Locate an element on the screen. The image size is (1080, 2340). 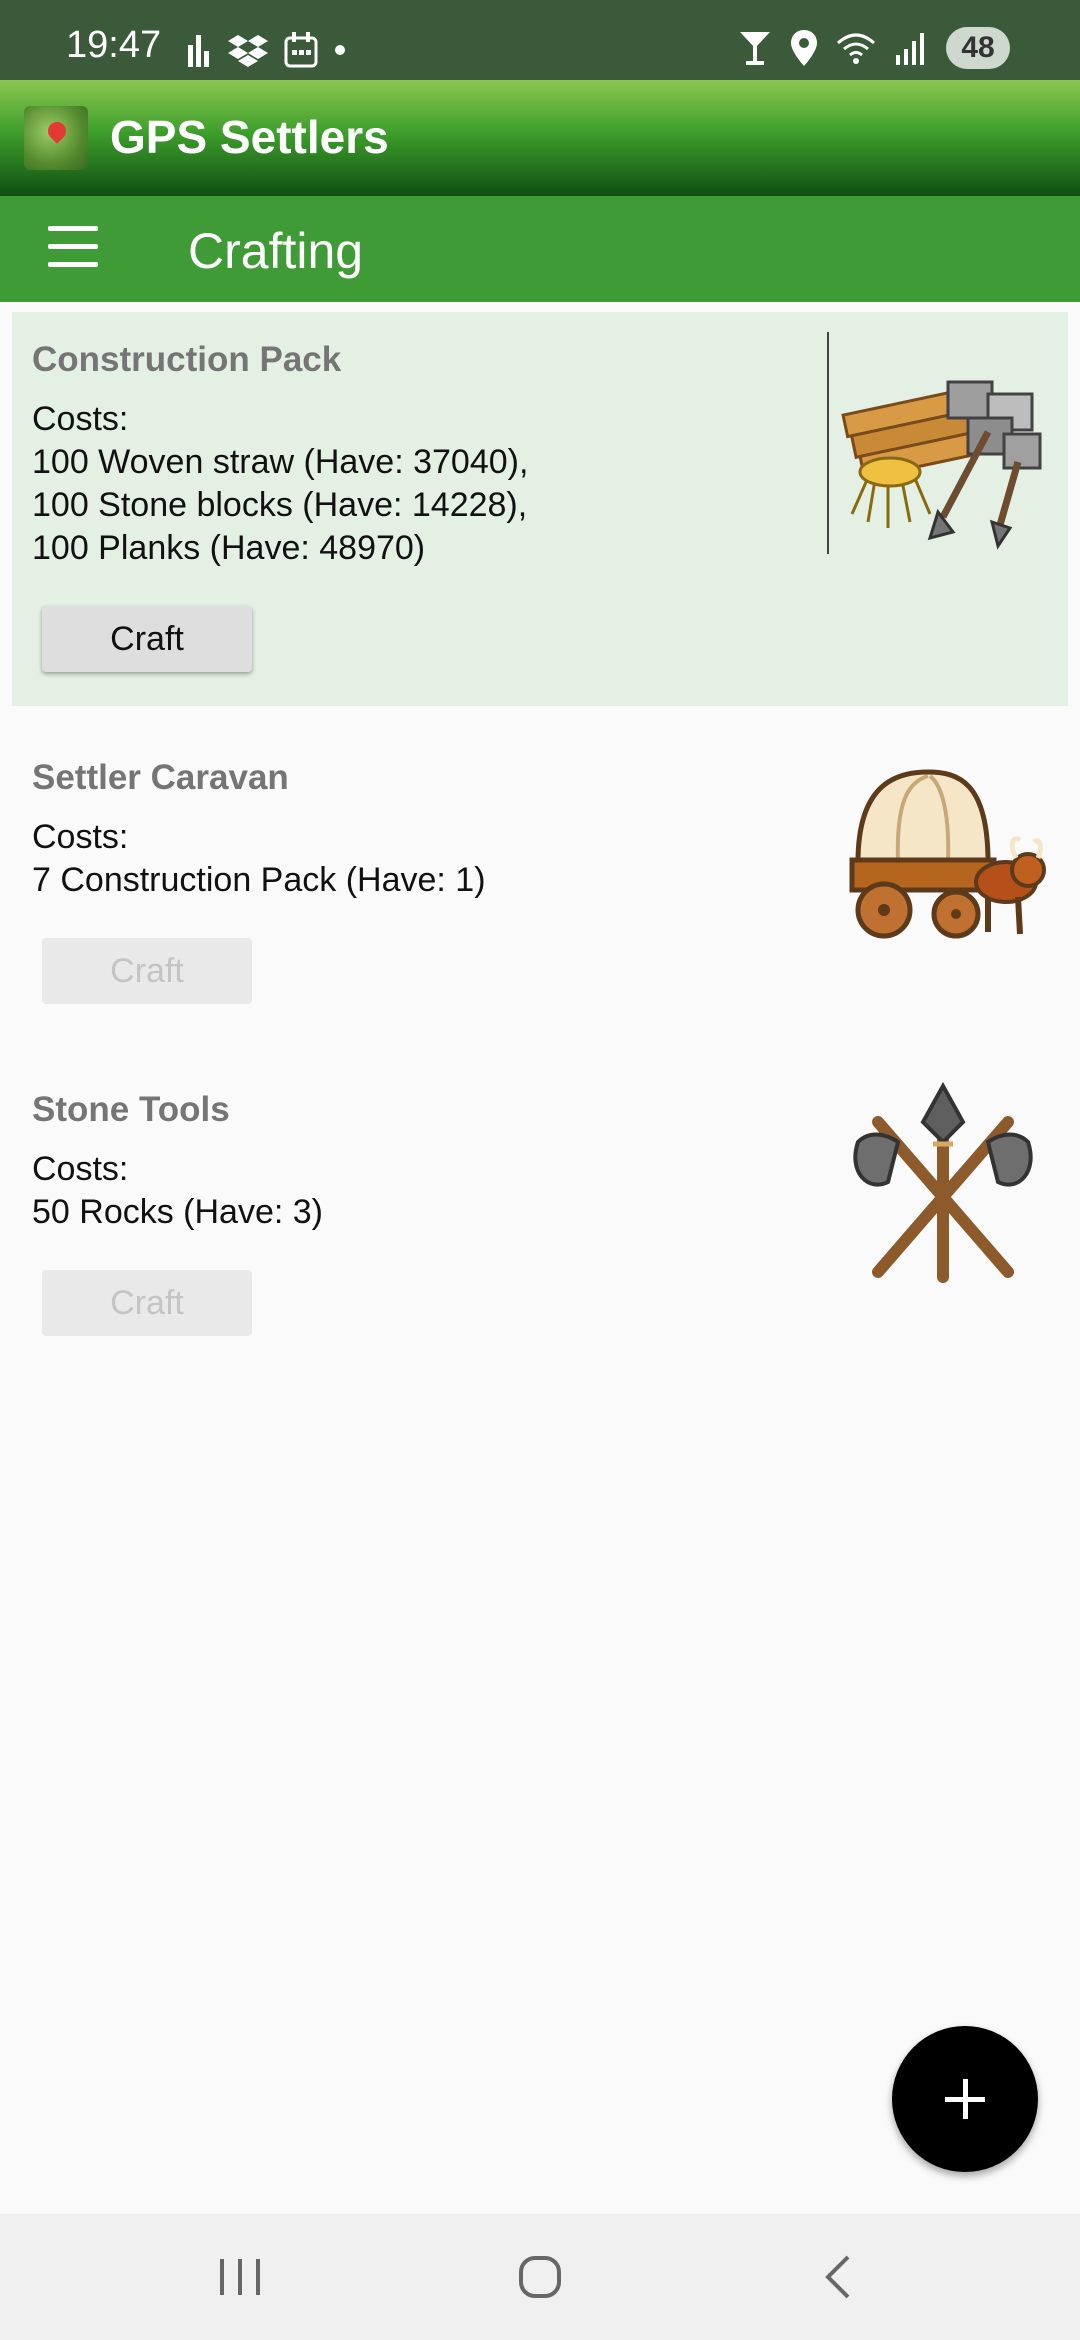
construction-pack-icon is located at coordinates (941, 465).